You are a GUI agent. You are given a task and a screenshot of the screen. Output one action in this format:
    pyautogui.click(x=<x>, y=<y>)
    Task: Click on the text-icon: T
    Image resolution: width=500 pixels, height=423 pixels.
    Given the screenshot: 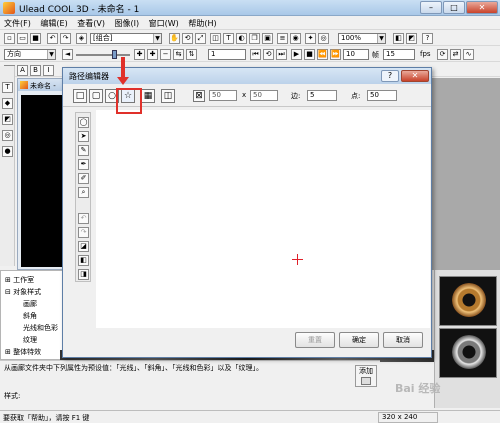 What is the action you would take?
    pyautogui.click(x=228, y=38)
    